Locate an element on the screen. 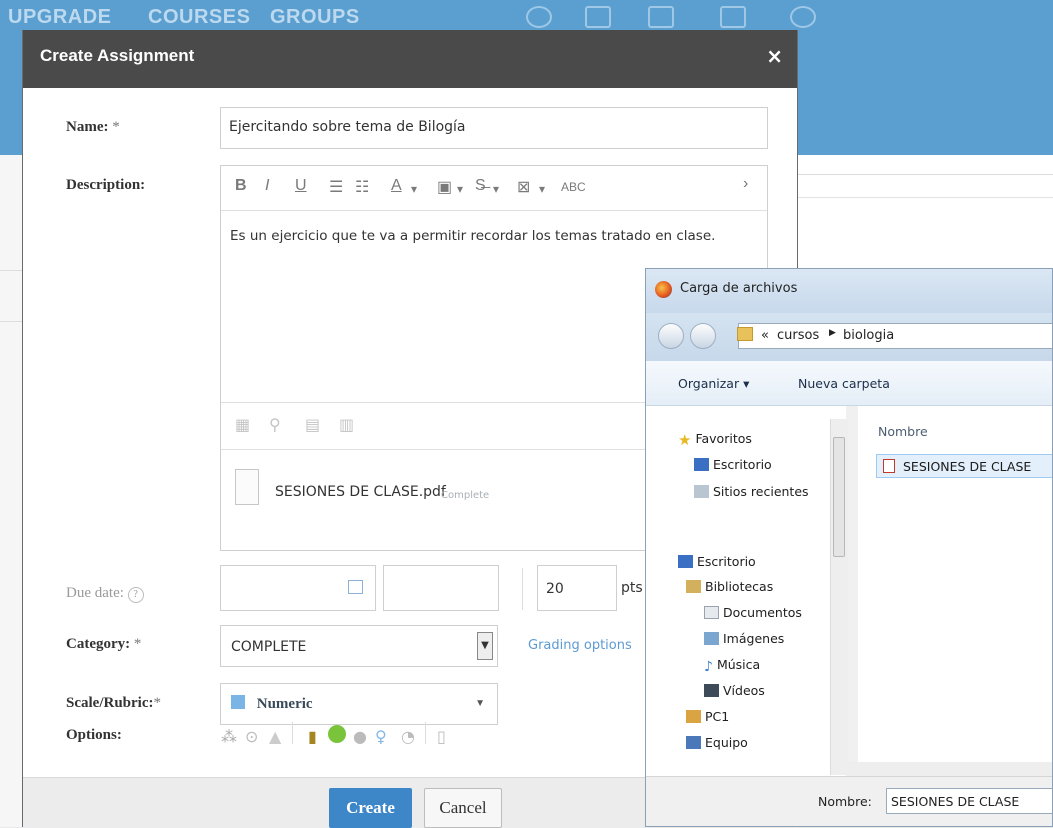  dialog-address-area: « cursos ▶ biologia is located at coordinates (849, 337).